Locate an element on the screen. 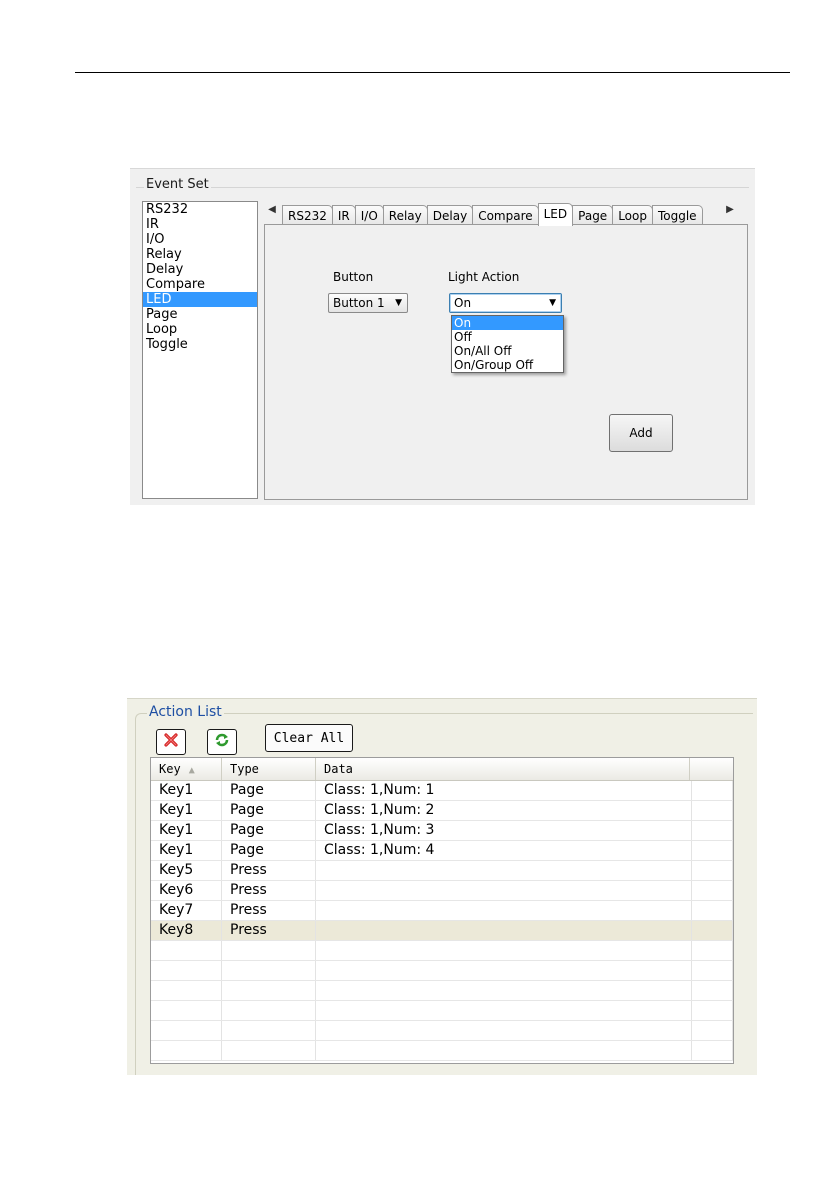 The image size is (839, 1191). table-row: Key1 Page Class: 1,Num: 4 is located at coordinates (442, 851).